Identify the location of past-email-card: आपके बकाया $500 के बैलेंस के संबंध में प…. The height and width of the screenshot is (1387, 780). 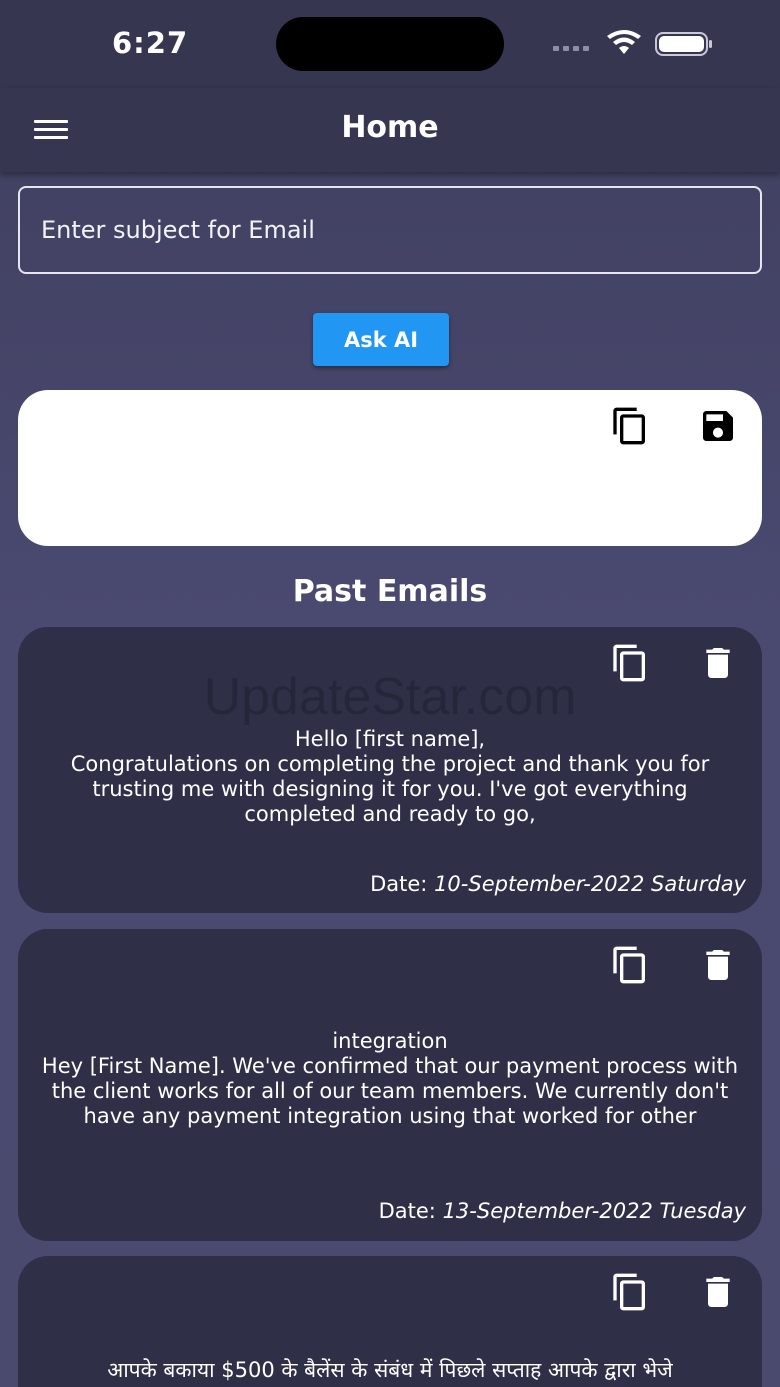
(390, 1321).